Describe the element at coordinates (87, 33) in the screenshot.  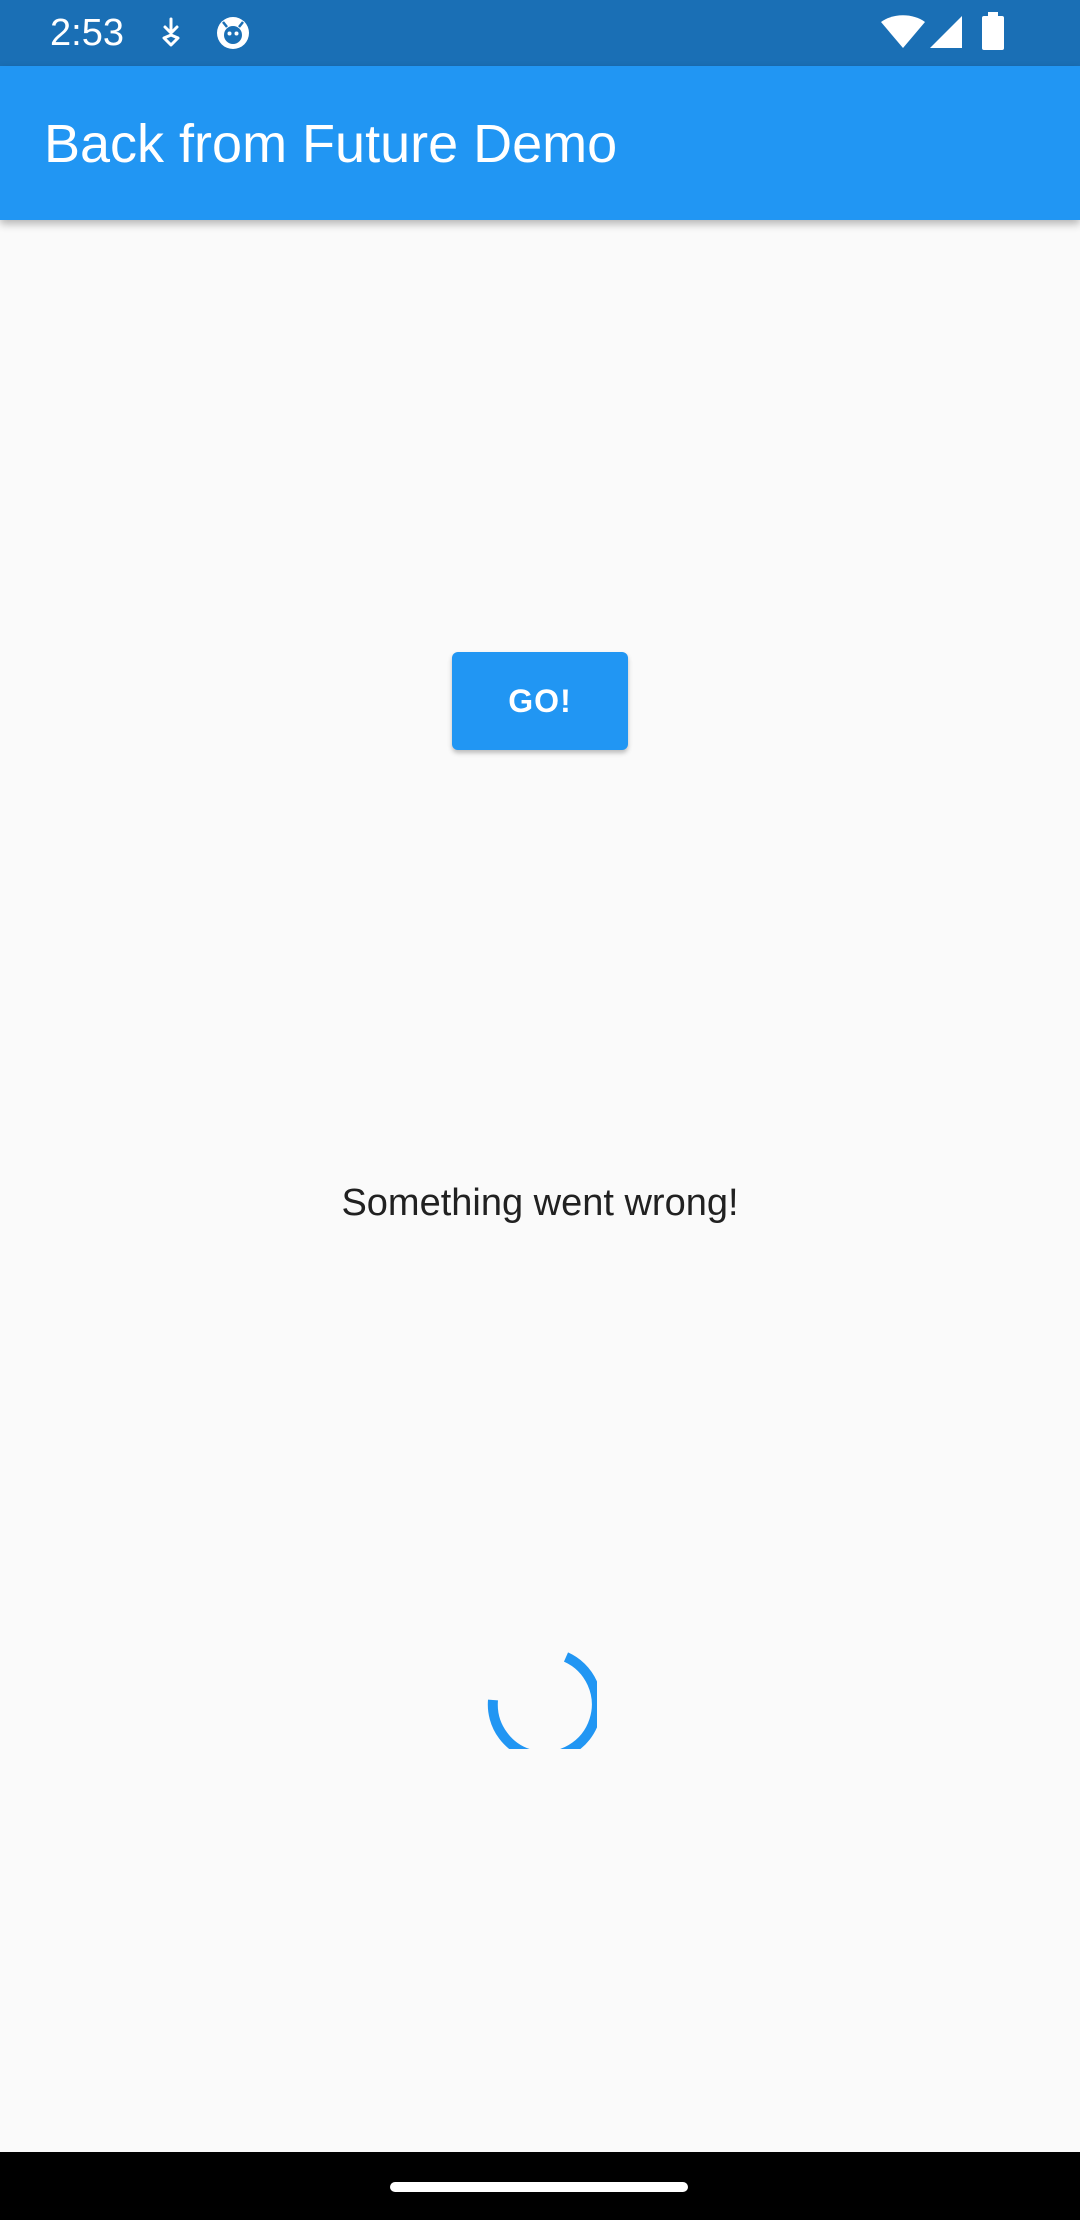
I see `status-time: 2:53` at that location.